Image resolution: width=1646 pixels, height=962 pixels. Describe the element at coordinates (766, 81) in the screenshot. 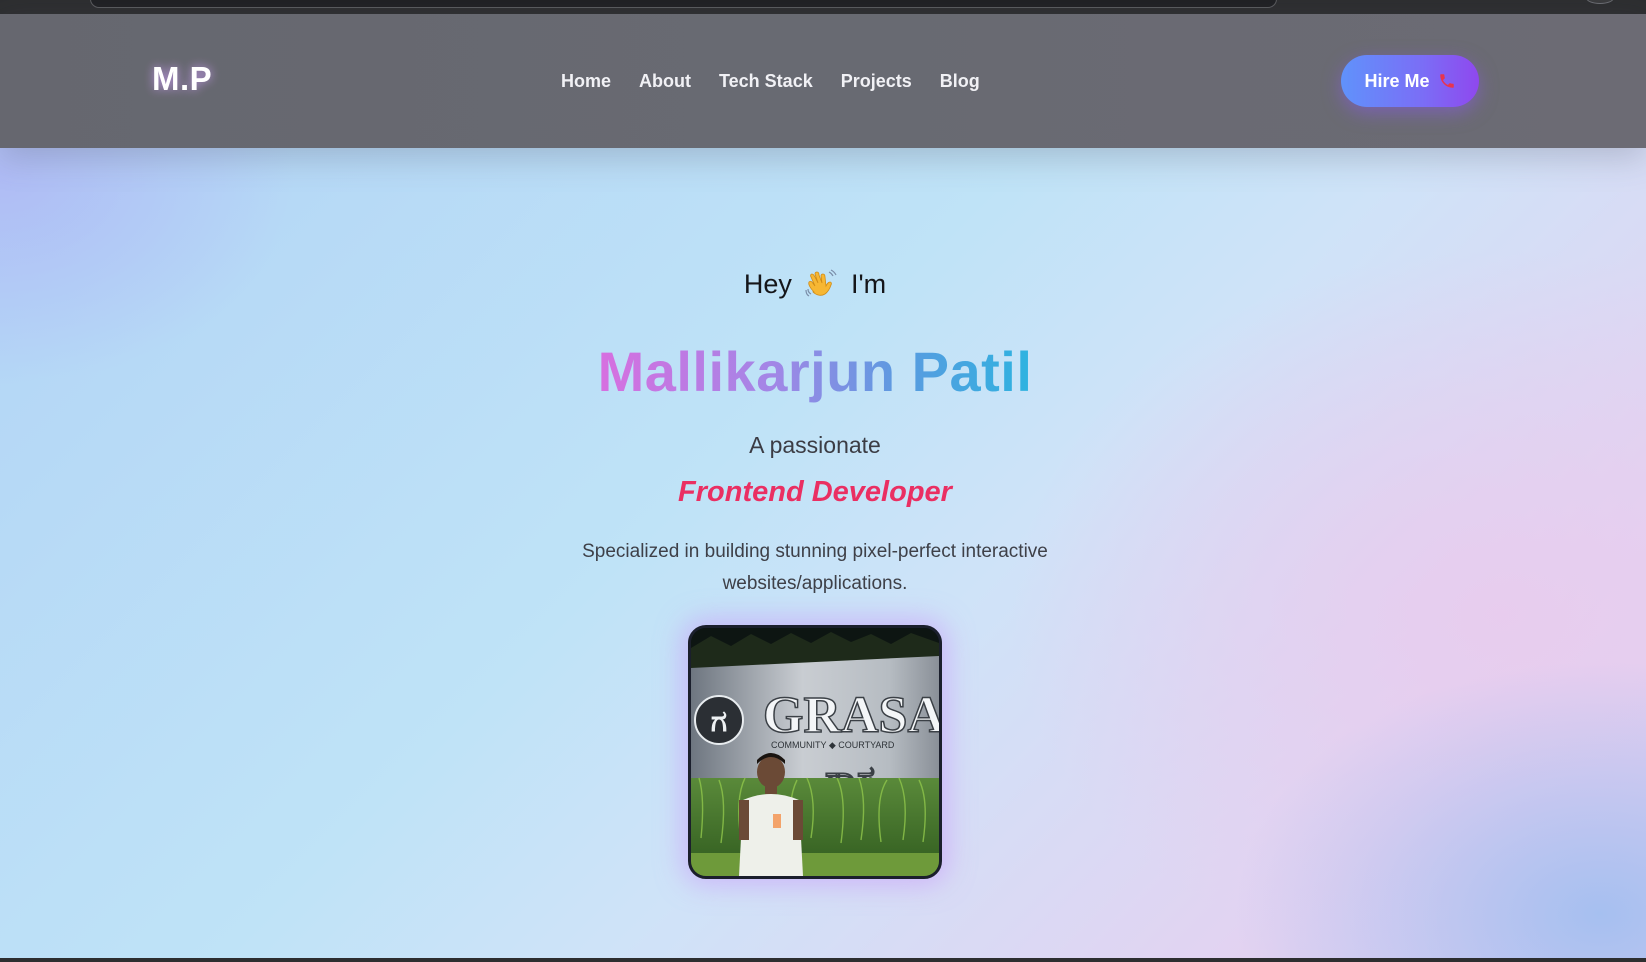

I see `nav-link-tech-stack: Tech Stack` at that location.